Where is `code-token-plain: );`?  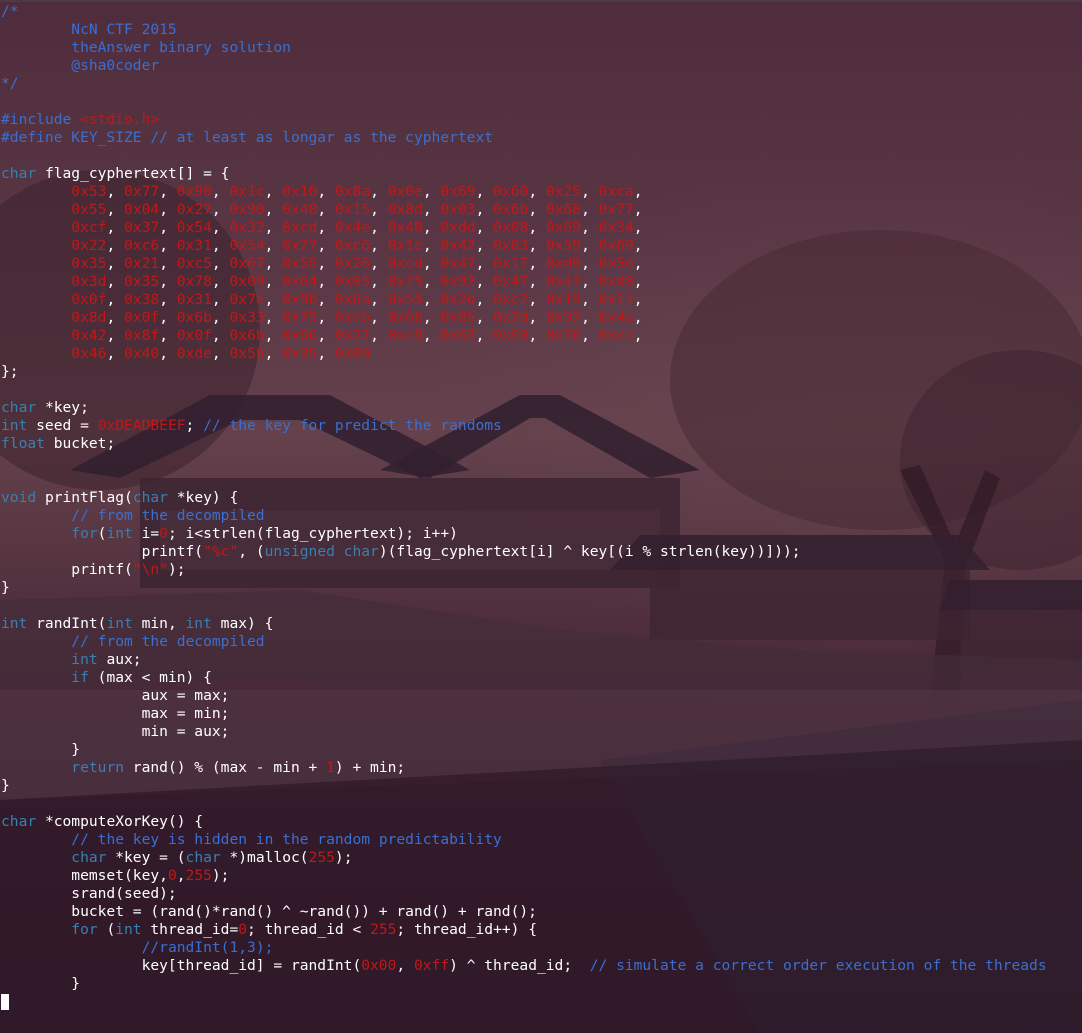 code-token-plain: ); is located at coordinates (343, 857).